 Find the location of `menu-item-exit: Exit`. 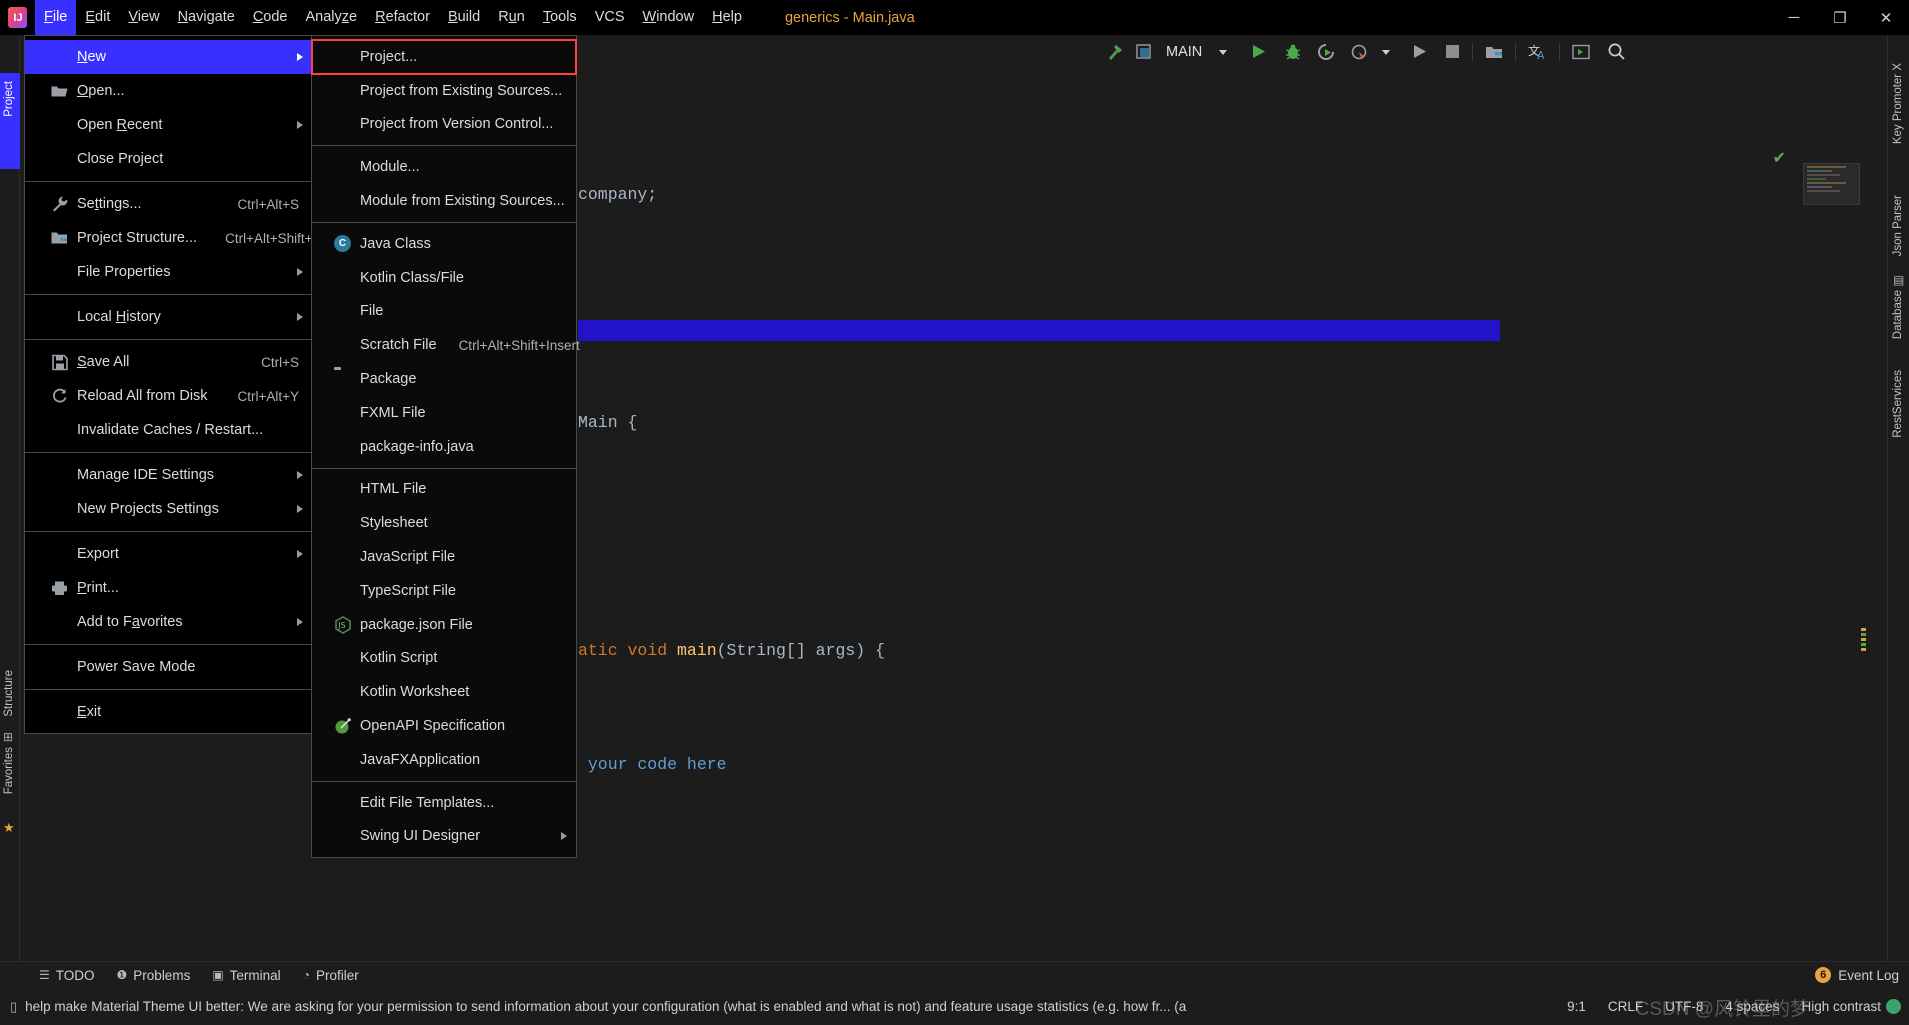

menu-item-exit: Exit is located at coordinates (169, 712).